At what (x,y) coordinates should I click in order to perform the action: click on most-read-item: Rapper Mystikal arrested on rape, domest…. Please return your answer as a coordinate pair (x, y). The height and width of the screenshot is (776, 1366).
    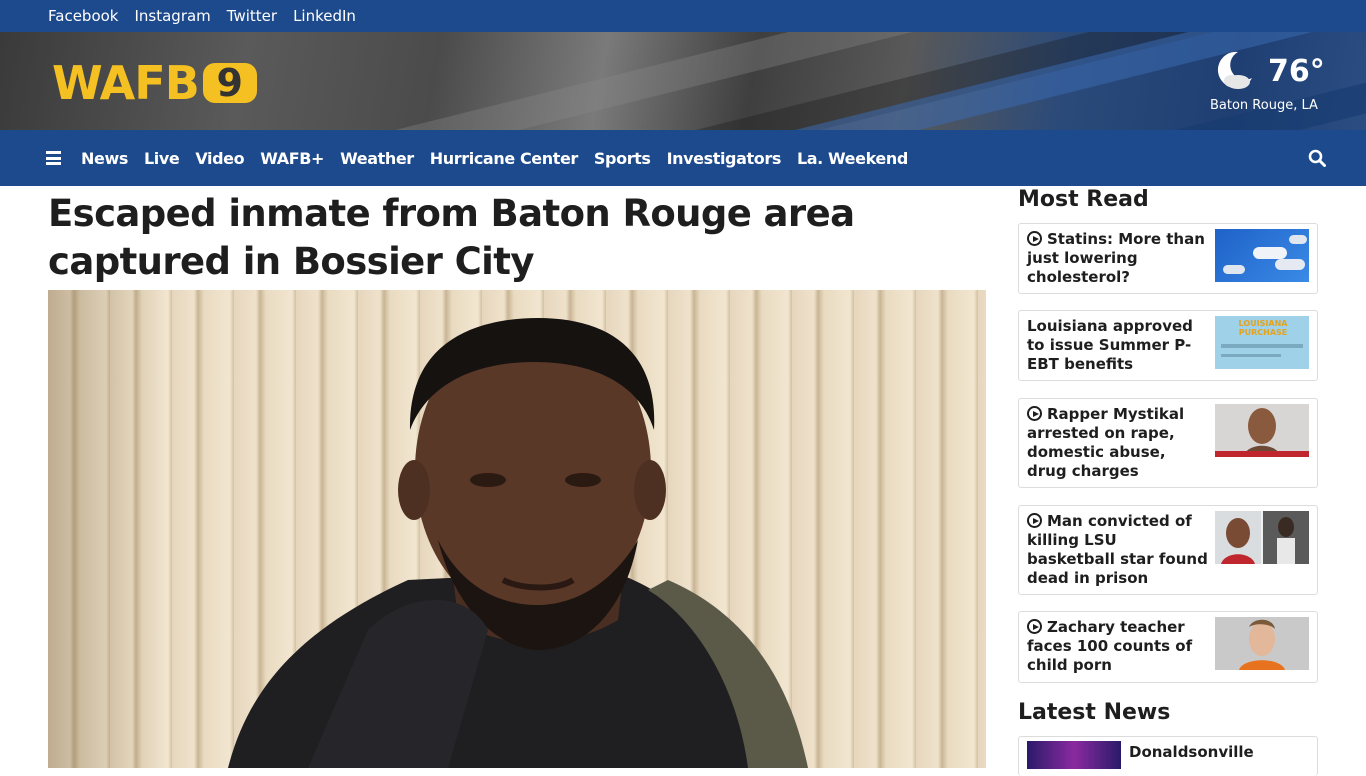
    Looking at the image, I should click on (1168, 443).